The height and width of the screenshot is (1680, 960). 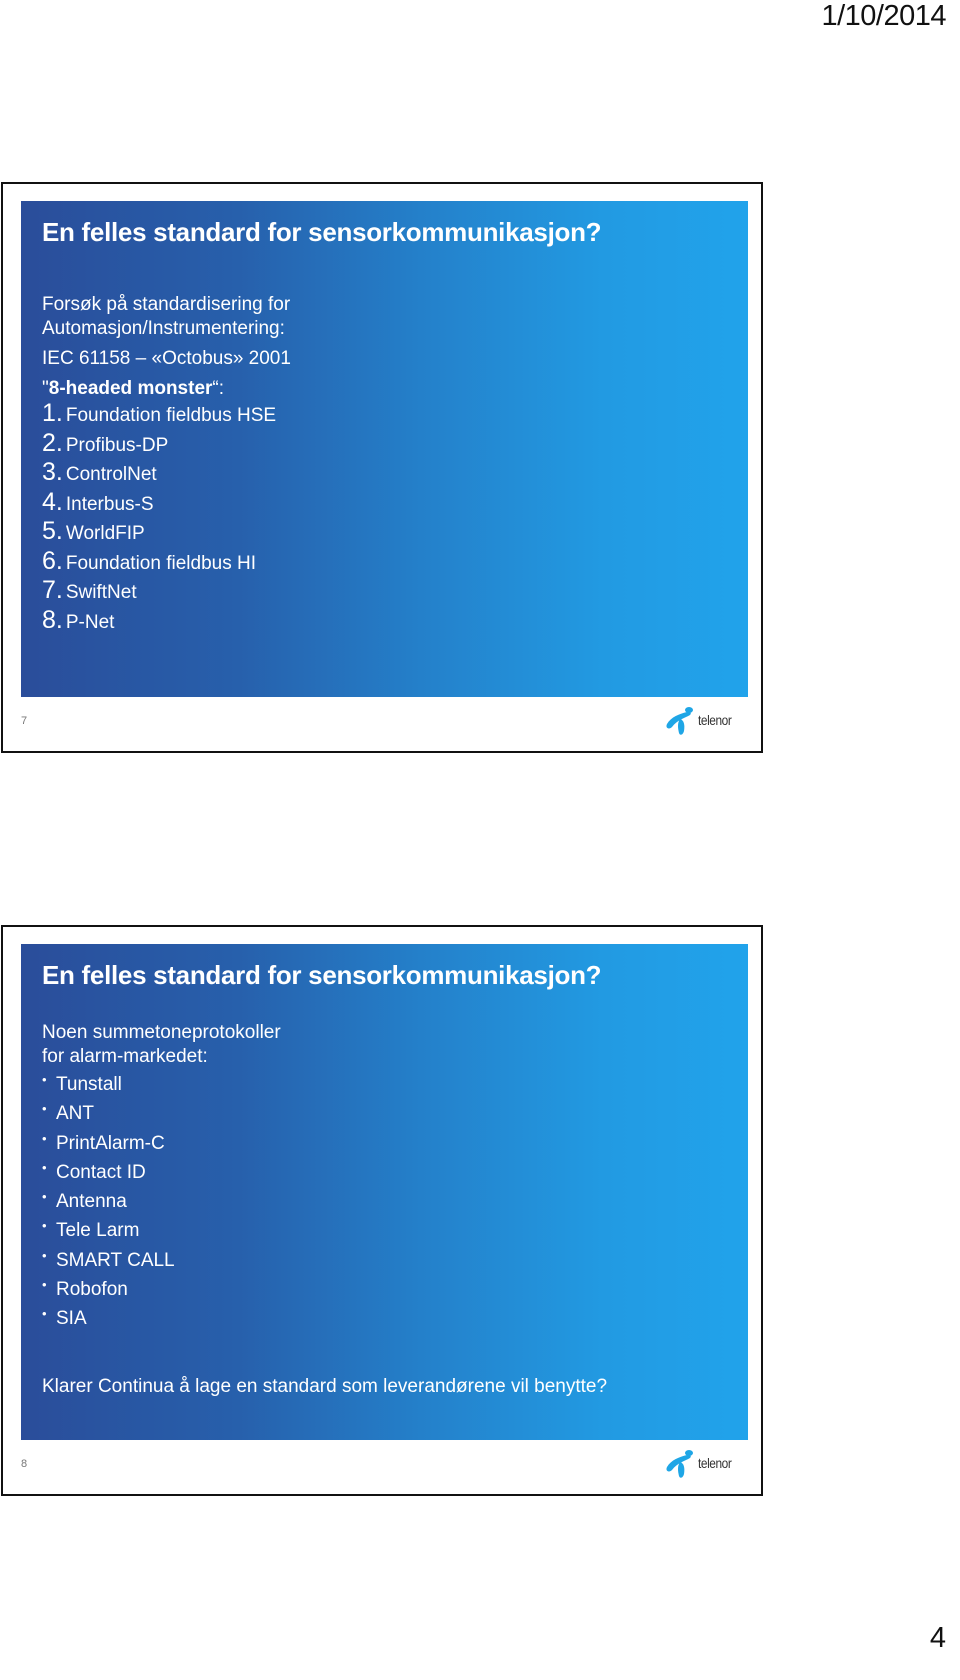 What do you see at coordinates (171, 415) in the screenshot?
I see `item-text: Foundation fieldbus HSE` at bounding box center [171, 415].